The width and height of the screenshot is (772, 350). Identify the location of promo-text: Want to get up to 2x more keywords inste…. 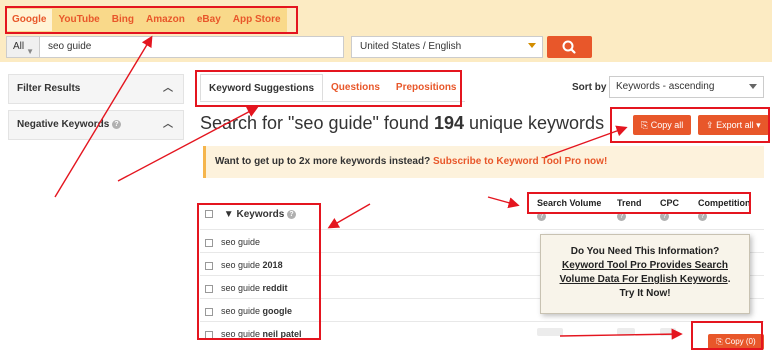
(324, 161).